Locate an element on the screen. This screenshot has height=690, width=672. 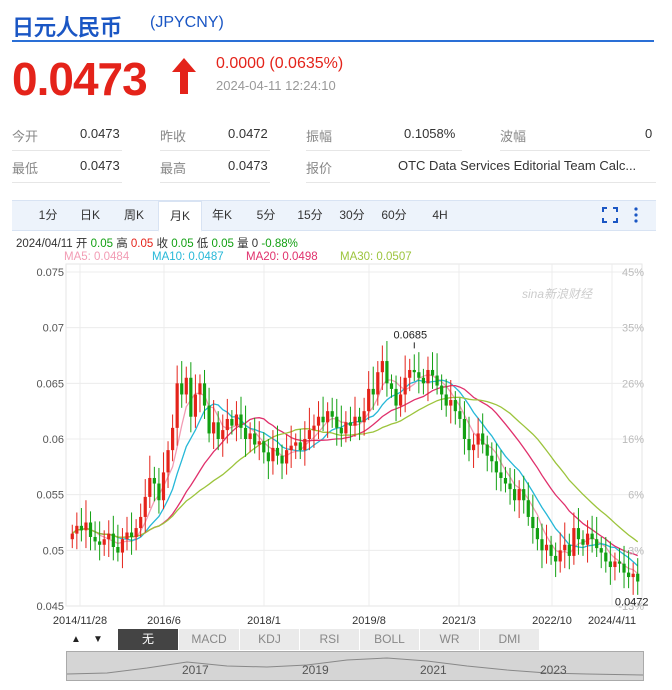
indicator-tab: MACD is located at coordinates (209, 639).